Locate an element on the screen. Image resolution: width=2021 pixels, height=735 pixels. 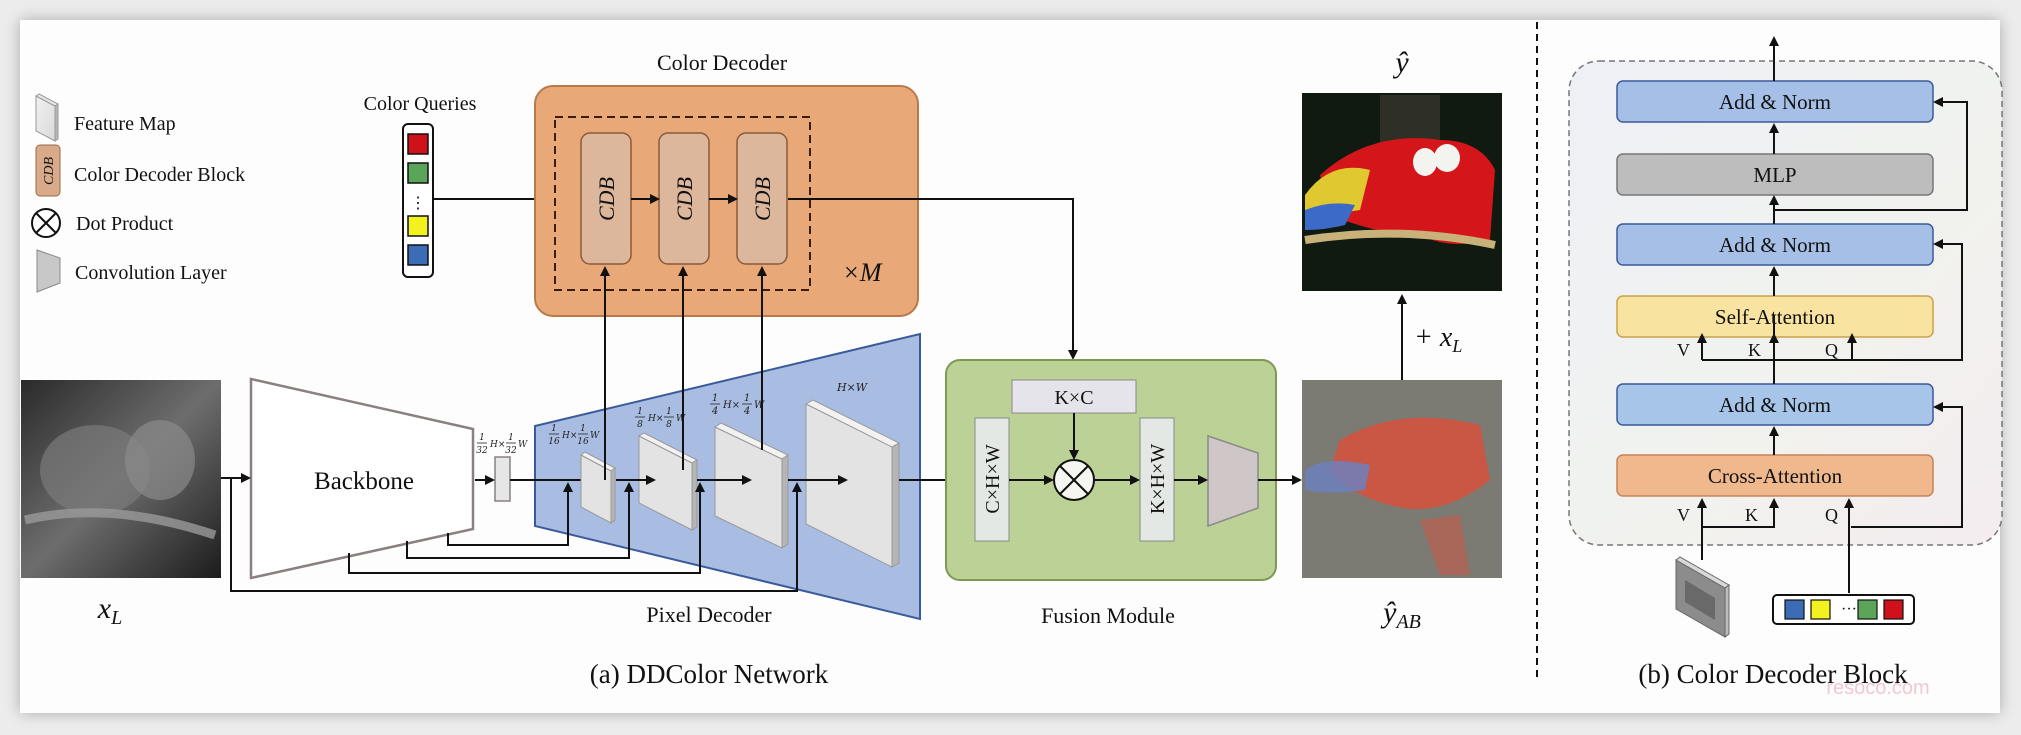
feature-map-thumbnail is located at coordinates (1702, 597).